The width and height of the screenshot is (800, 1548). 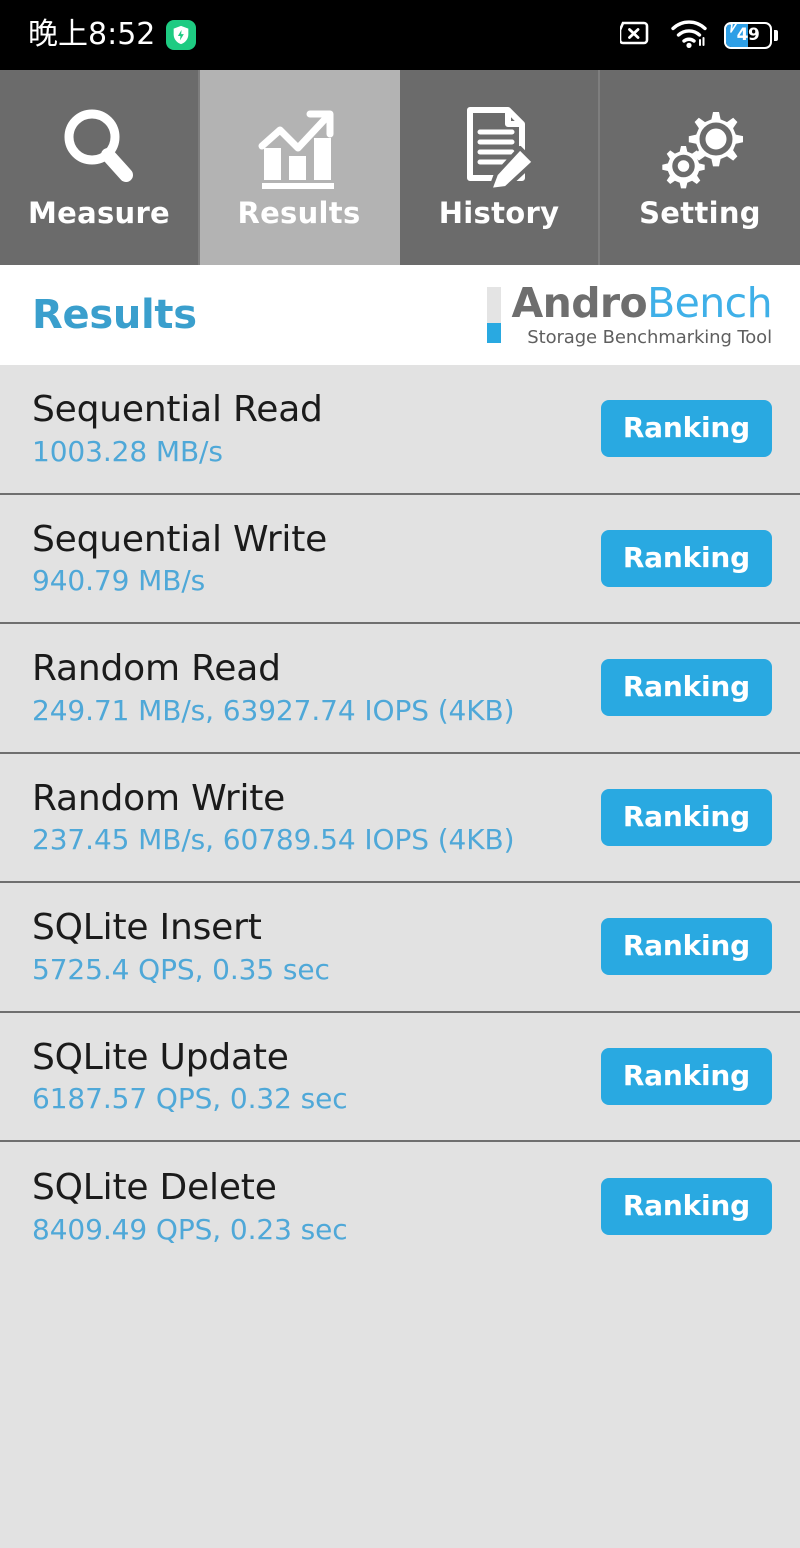 I want to click on result-info: SQLite Delete 8409.49 QPS, 0.23 sec, so click(x=190, y=1206).